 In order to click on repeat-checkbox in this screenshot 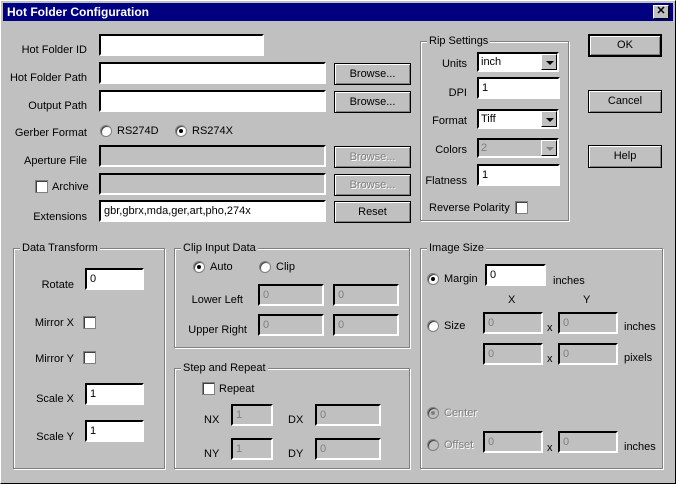, I will do `click(208, 388)`.